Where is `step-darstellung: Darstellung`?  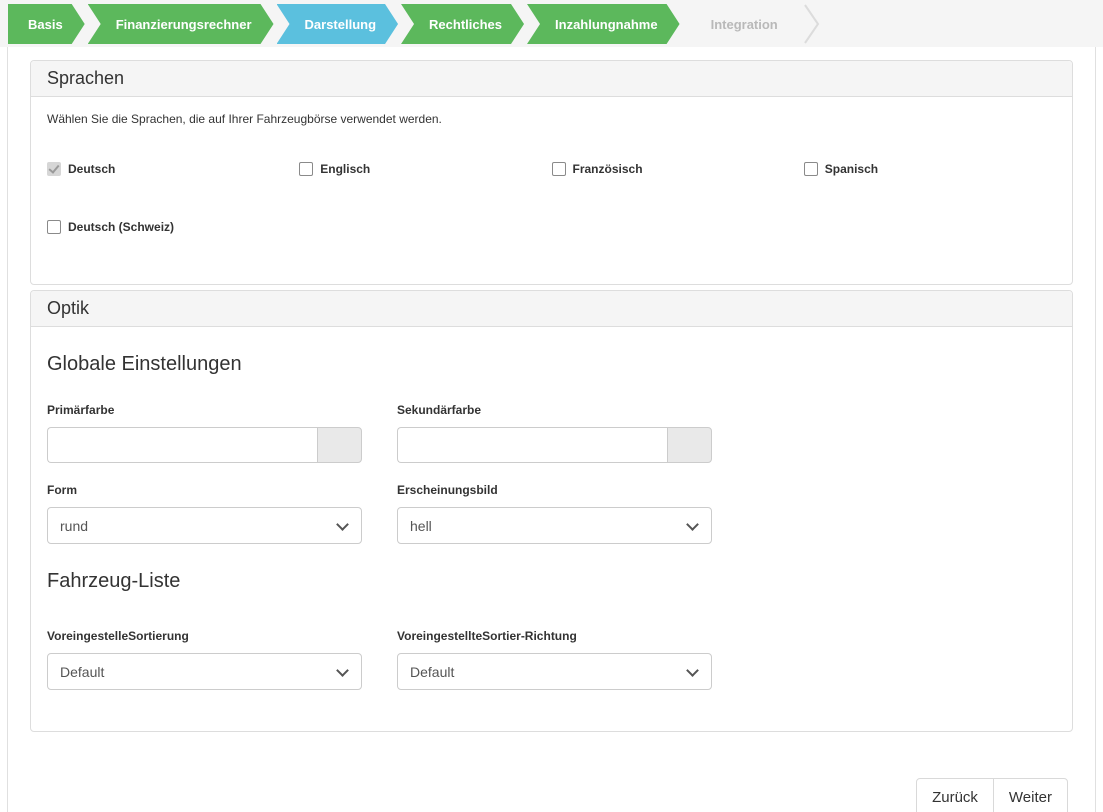 step-darstellung: Darstellung is located at coordinates (338, 24).